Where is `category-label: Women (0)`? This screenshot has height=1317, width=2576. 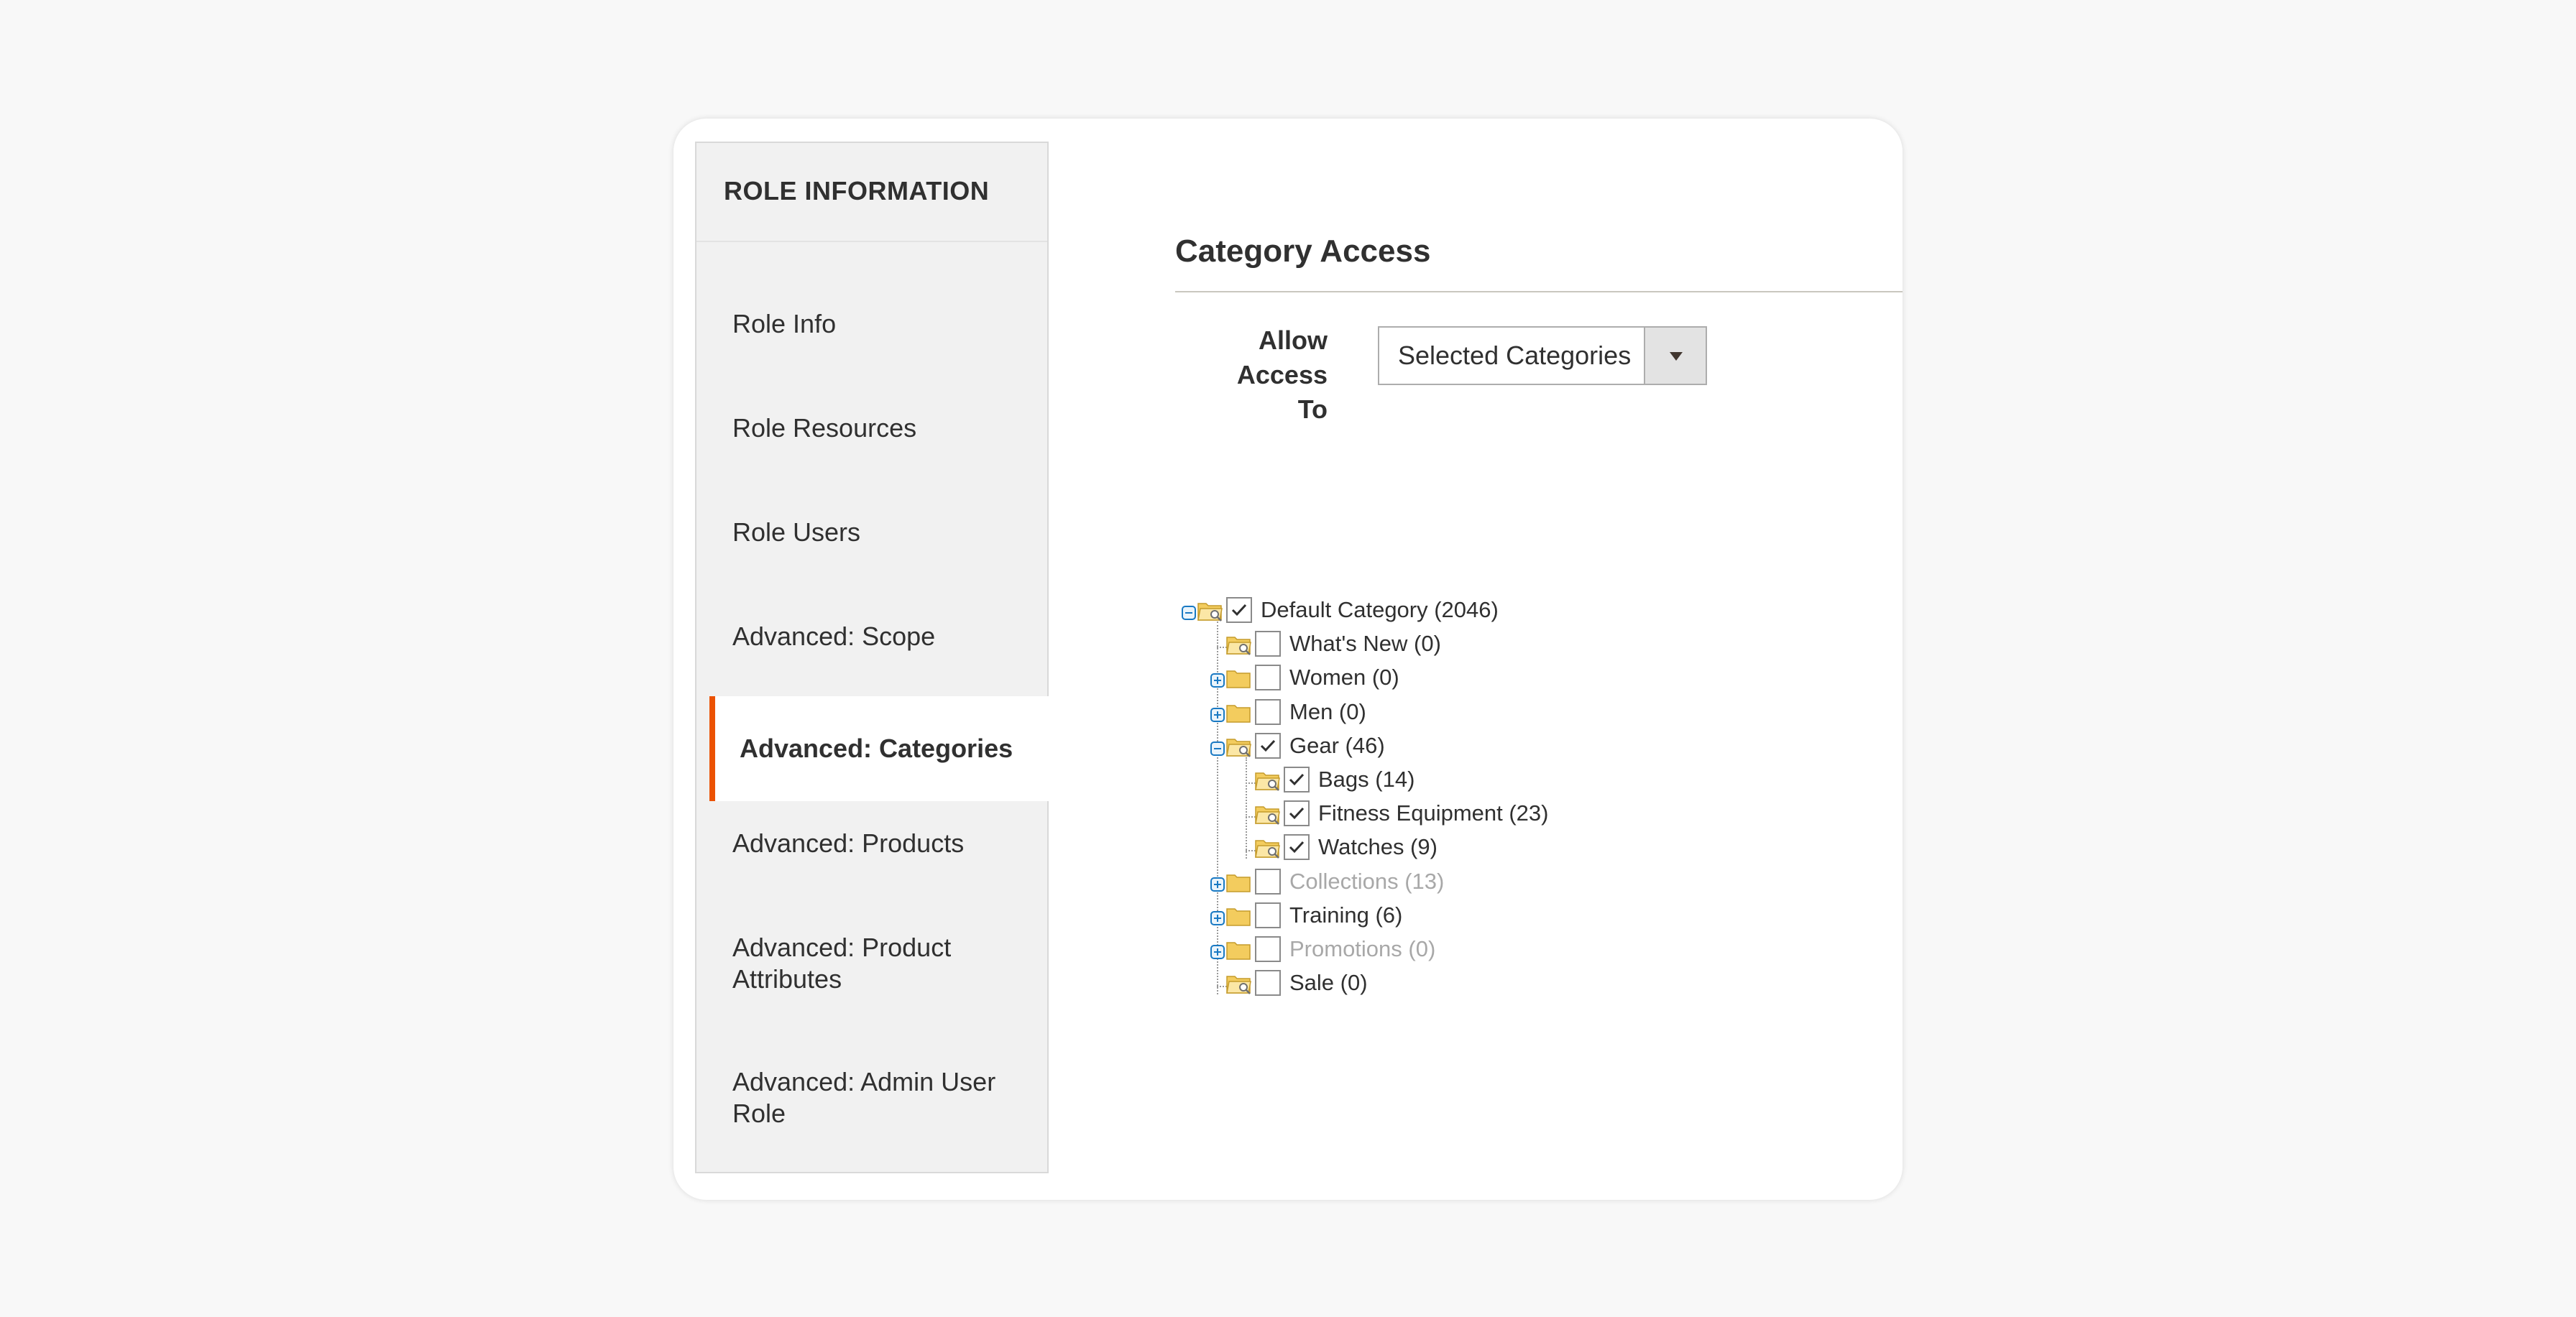 category-label: Women (0) is located at coordinates (1344, 677).